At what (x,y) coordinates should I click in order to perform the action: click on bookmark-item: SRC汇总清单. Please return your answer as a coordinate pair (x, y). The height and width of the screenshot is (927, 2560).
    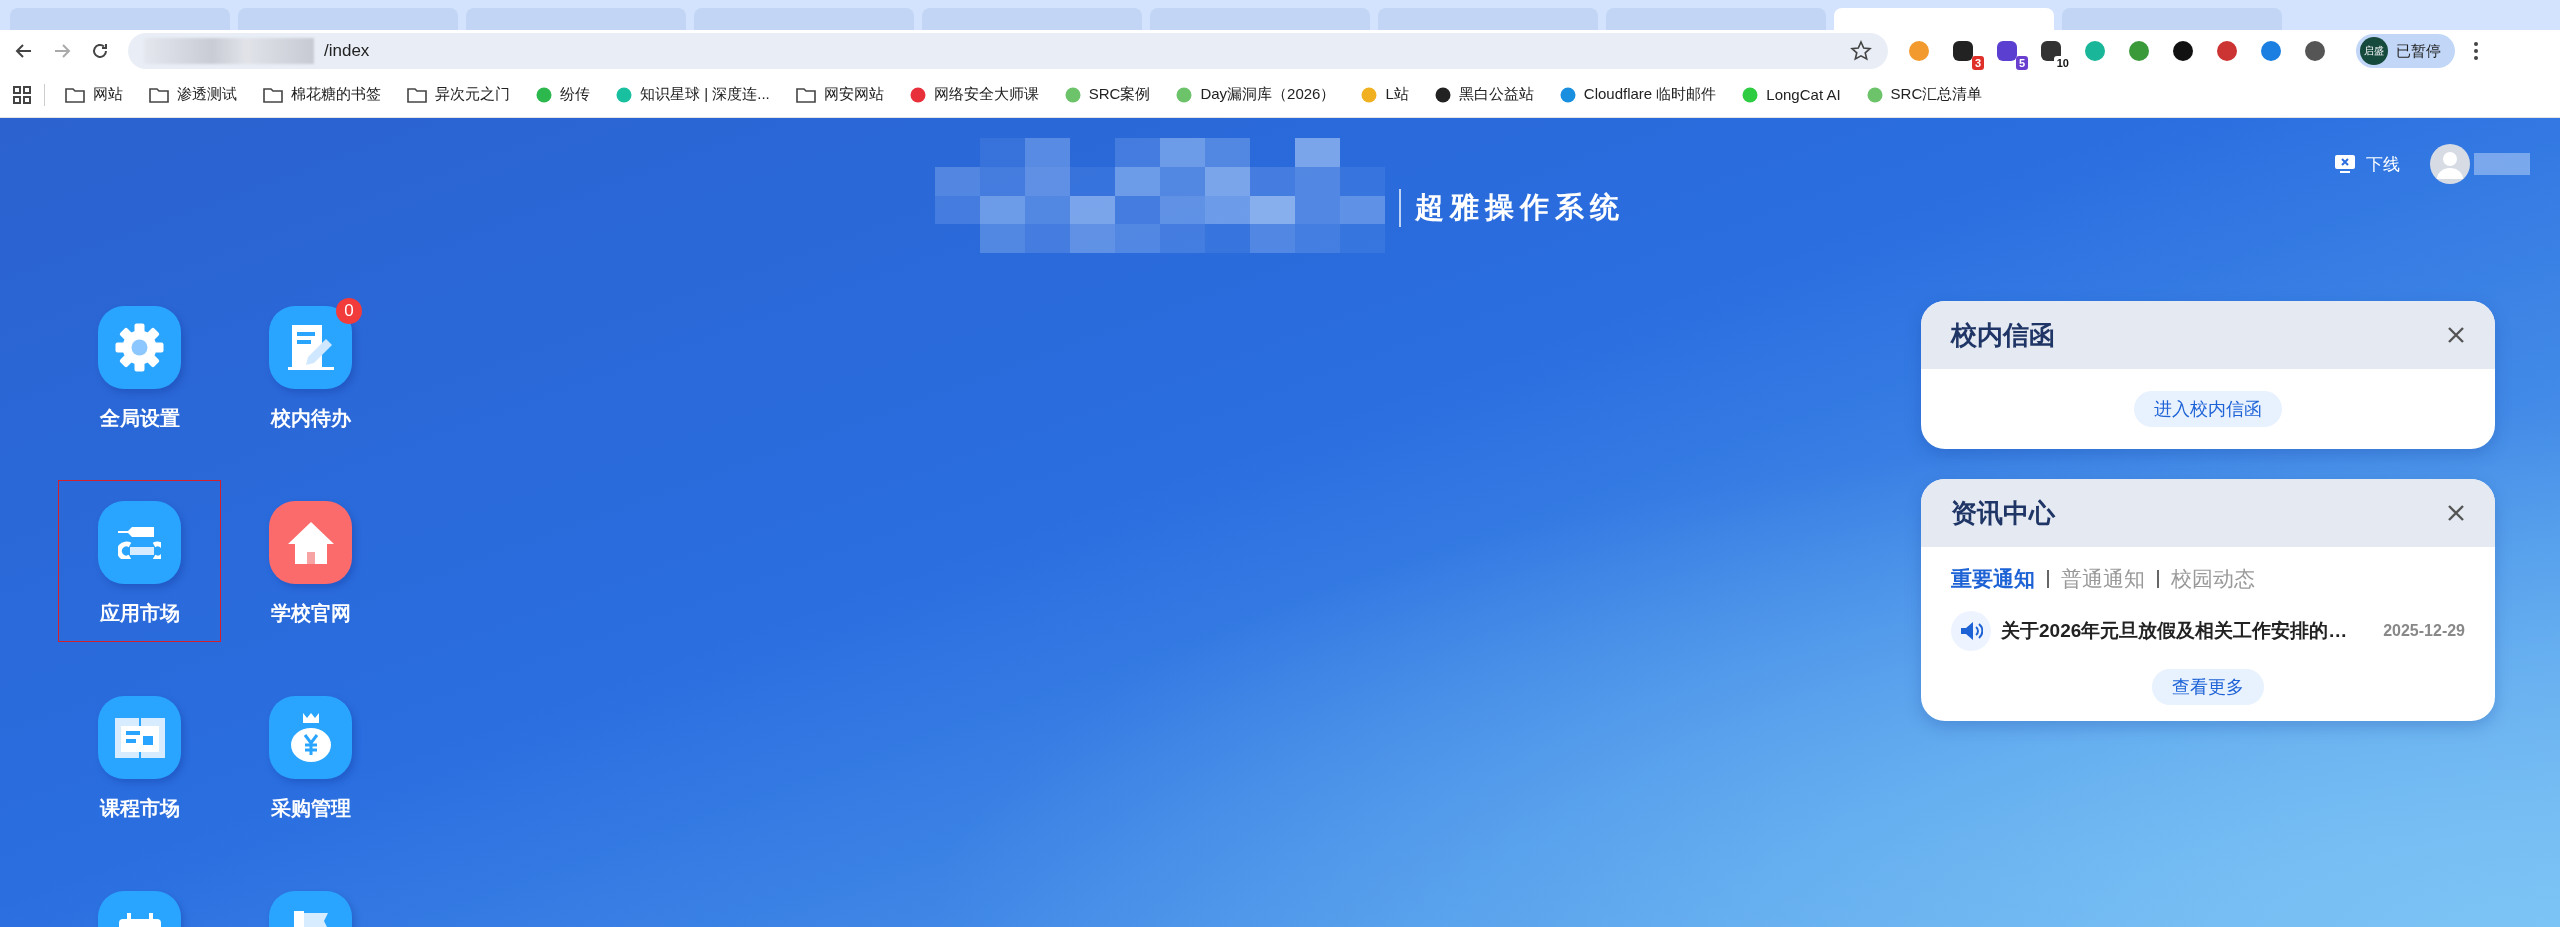
    Looking at the image, I should click on (1924, 94).